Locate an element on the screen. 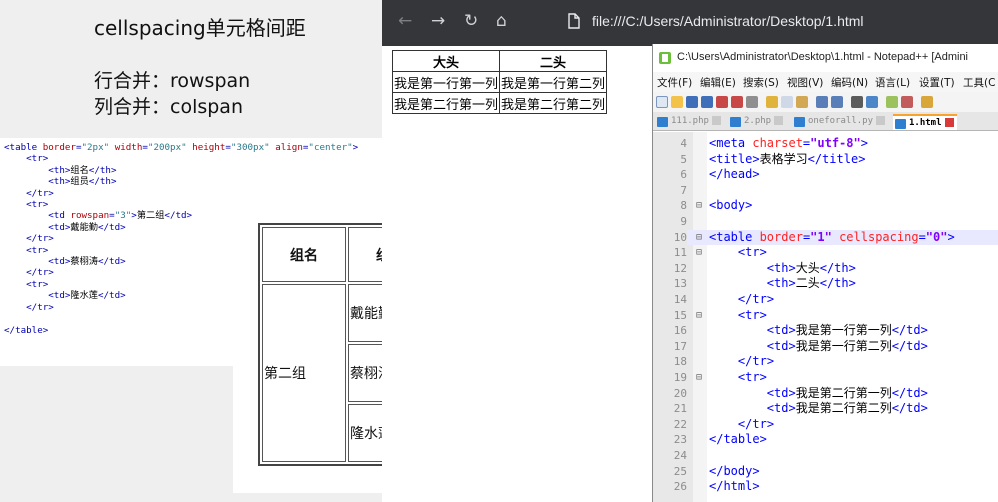 The width and height of the screenshot is (998, 502). file-tabs: 111.php 2.php oneforall.py 1.html is located at coordinates (825, 121).